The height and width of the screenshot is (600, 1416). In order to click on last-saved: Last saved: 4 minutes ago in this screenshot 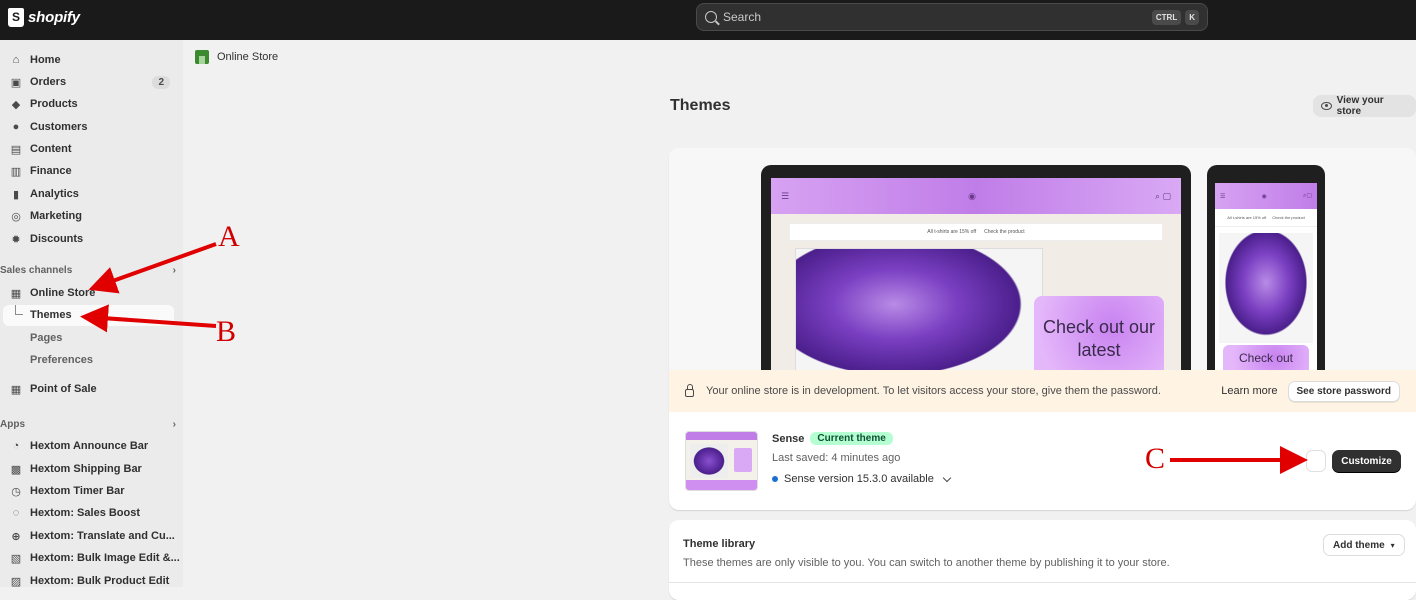, I will do `click(836, 458)`.